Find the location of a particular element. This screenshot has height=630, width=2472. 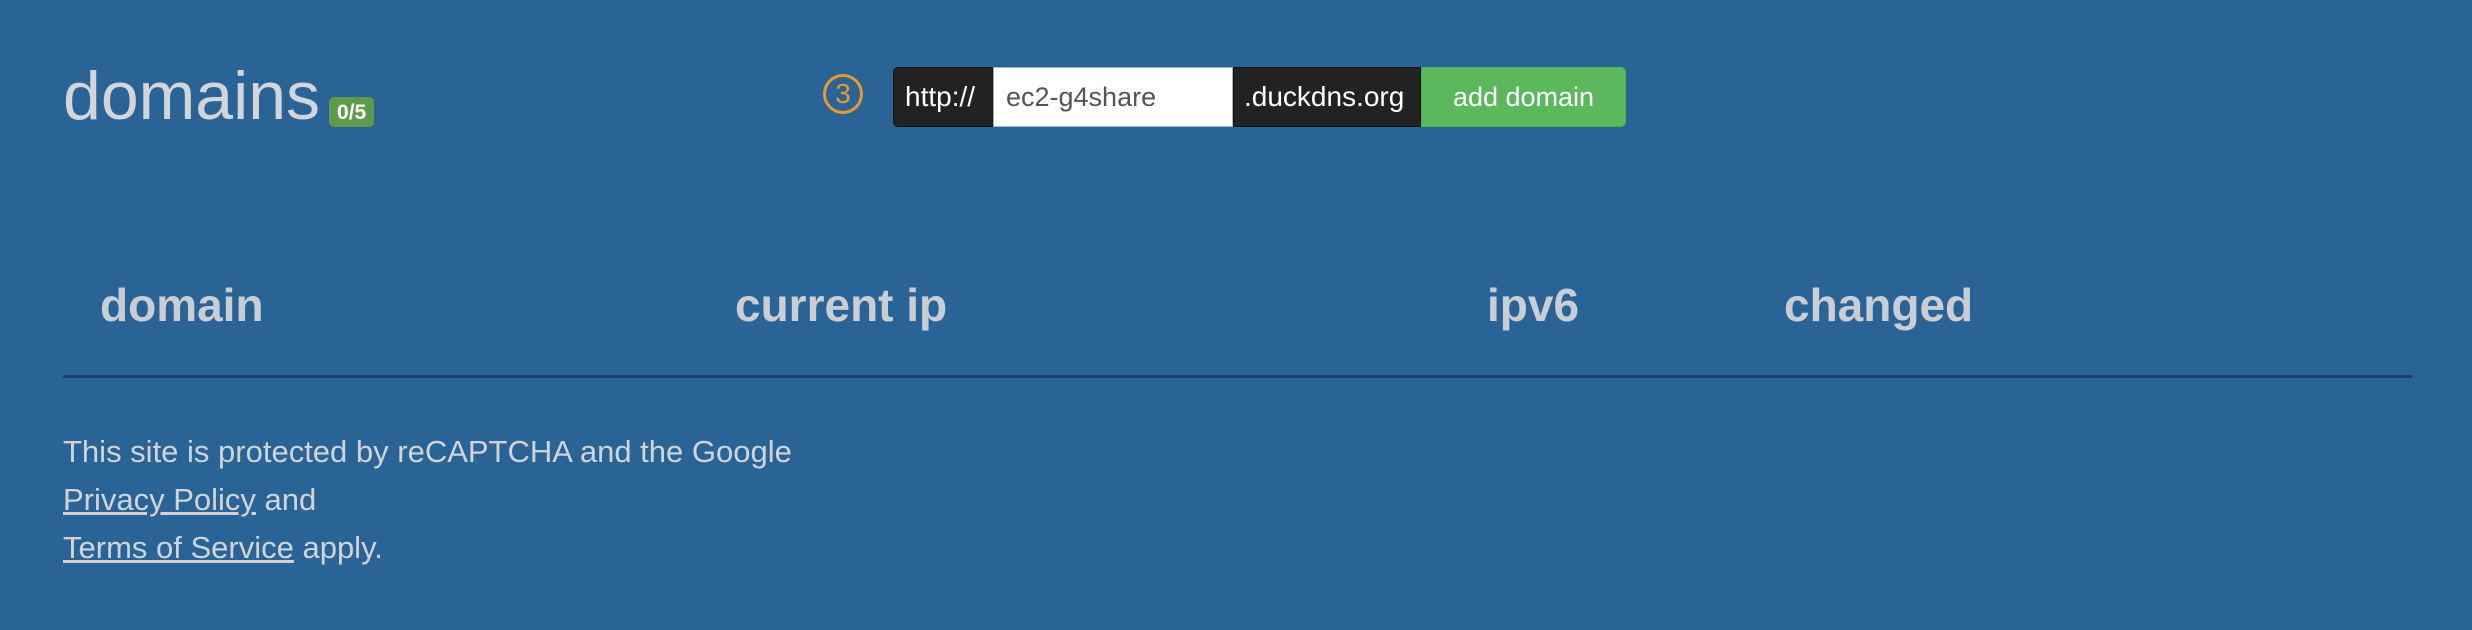

step-number-icon: 3 is located at coordinates (843, 94).